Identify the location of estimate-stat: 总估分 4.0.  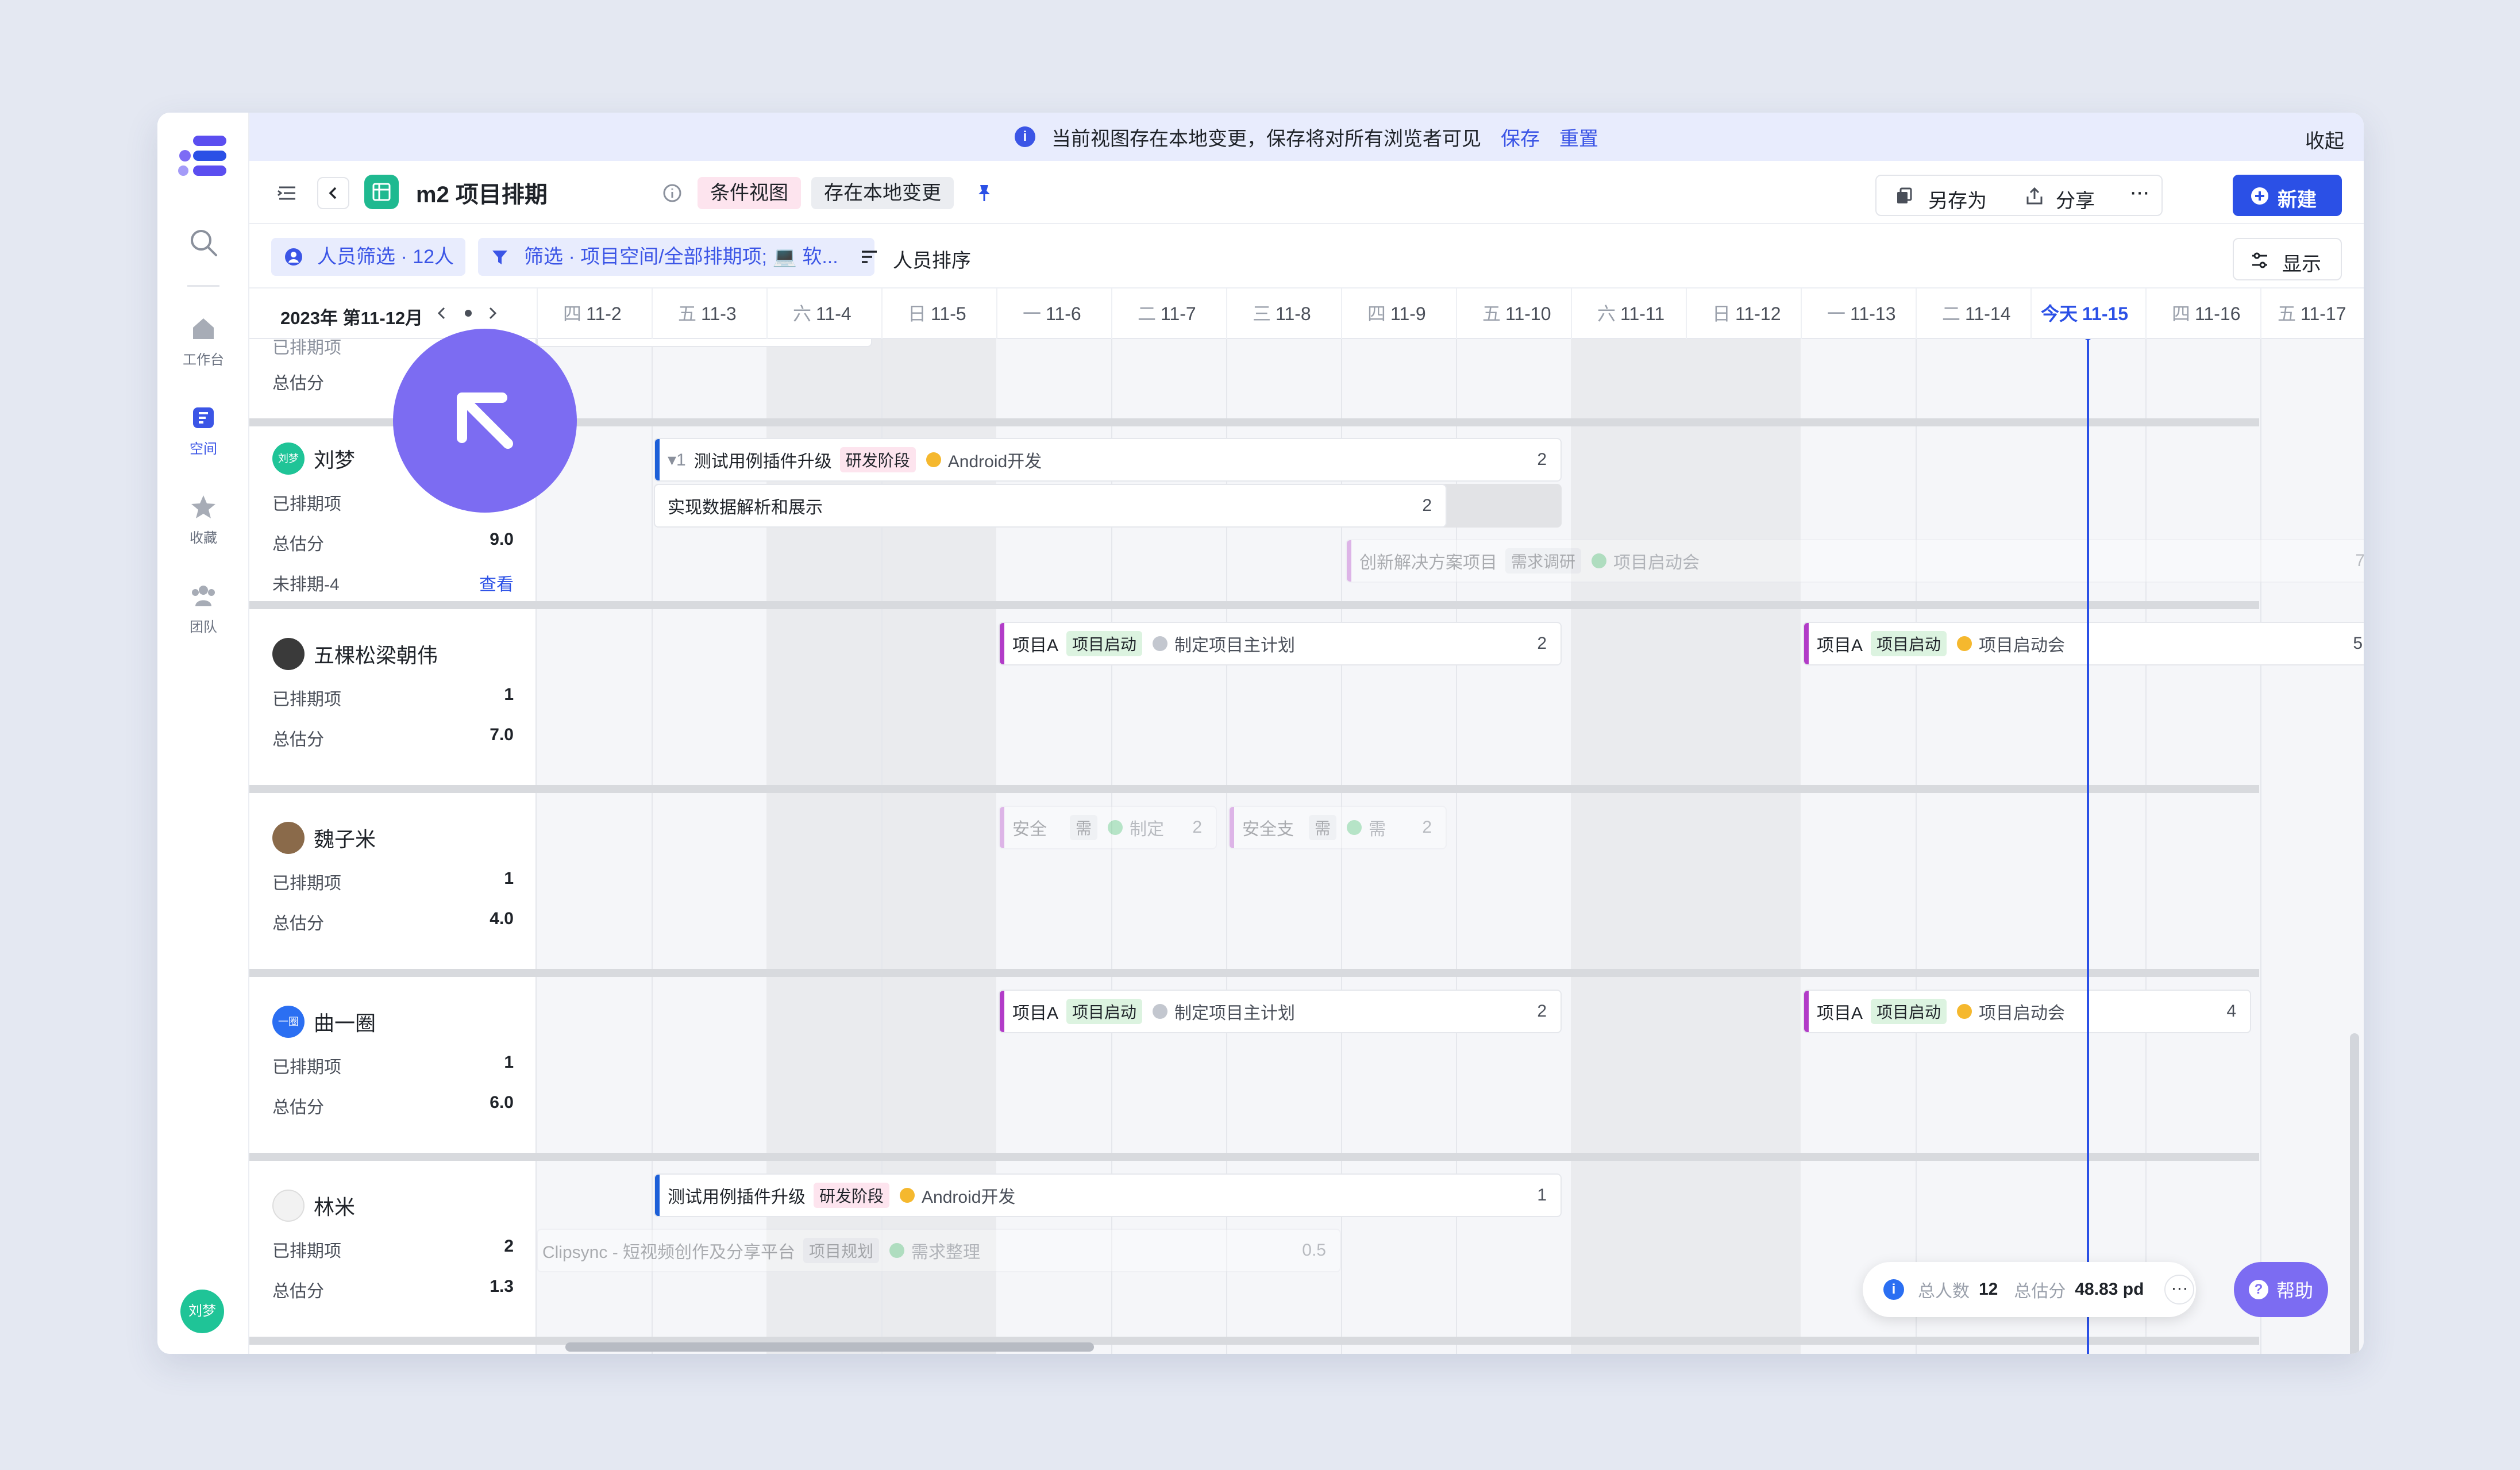
(393, 921).